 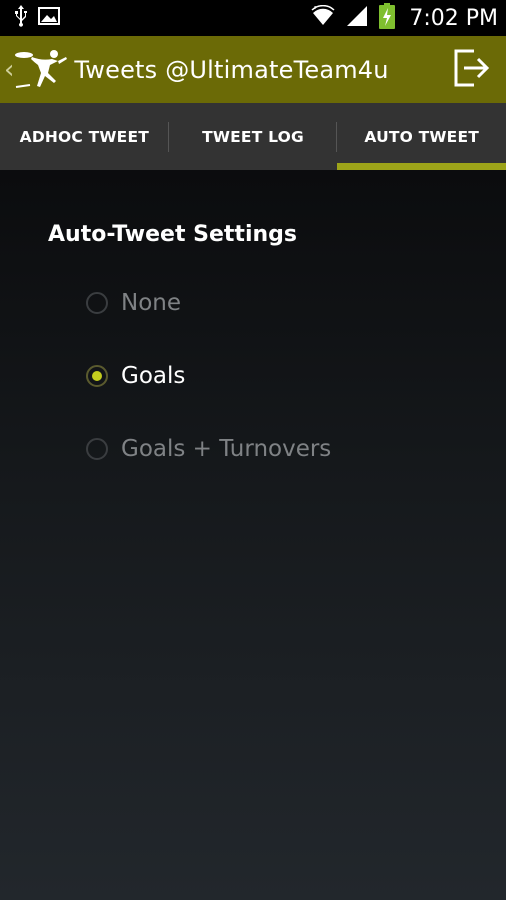 I want to click on tab-bar: ADHOC TWEET TWEET LOG AUTO TWEET, so click(x=253, y=136).